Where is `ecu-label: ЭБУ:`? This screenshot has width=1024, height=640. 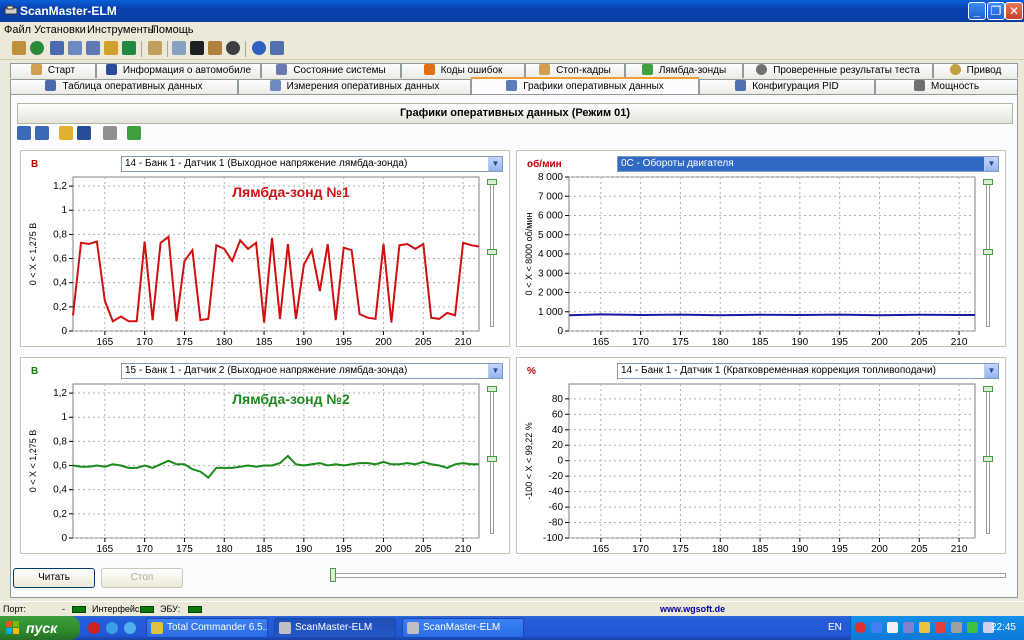 ecu-label: ЭБУ: is located at coordinates (170, 609).